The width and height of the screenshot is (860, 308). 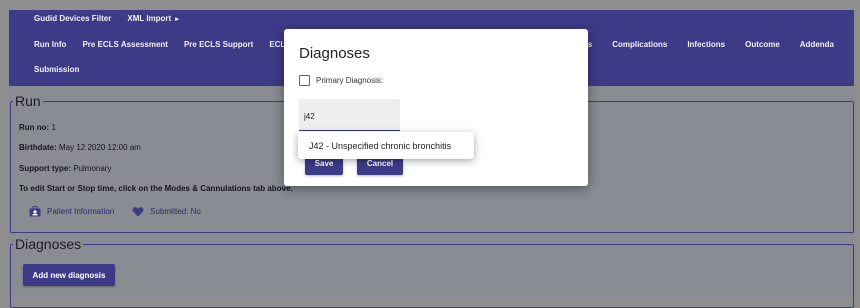 I want to click on nav-infections: Infections, so click(x=706, y=44).